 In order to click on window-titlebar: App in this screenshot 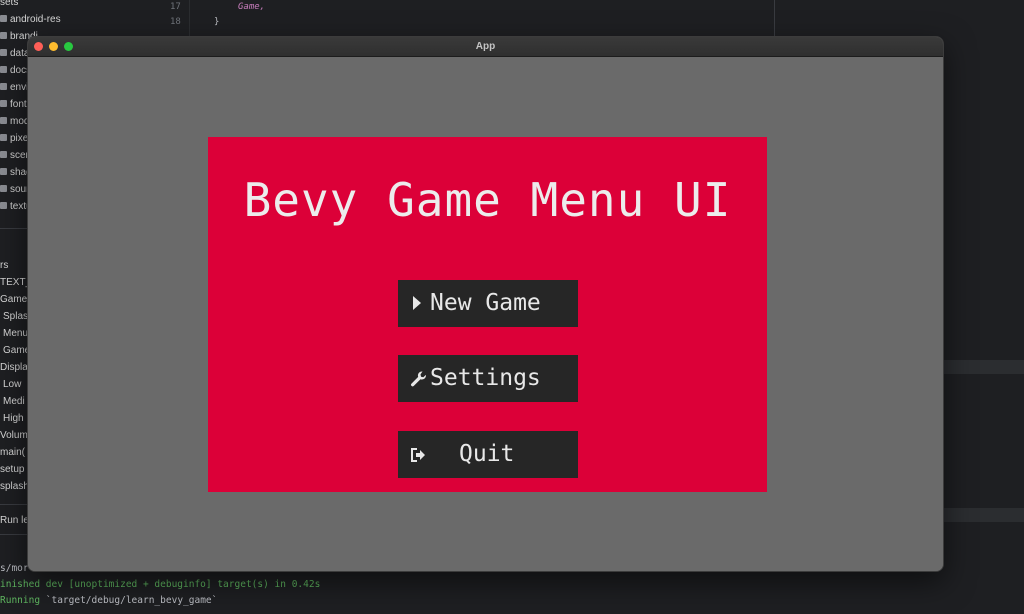, I will do `click(485, 47)`.